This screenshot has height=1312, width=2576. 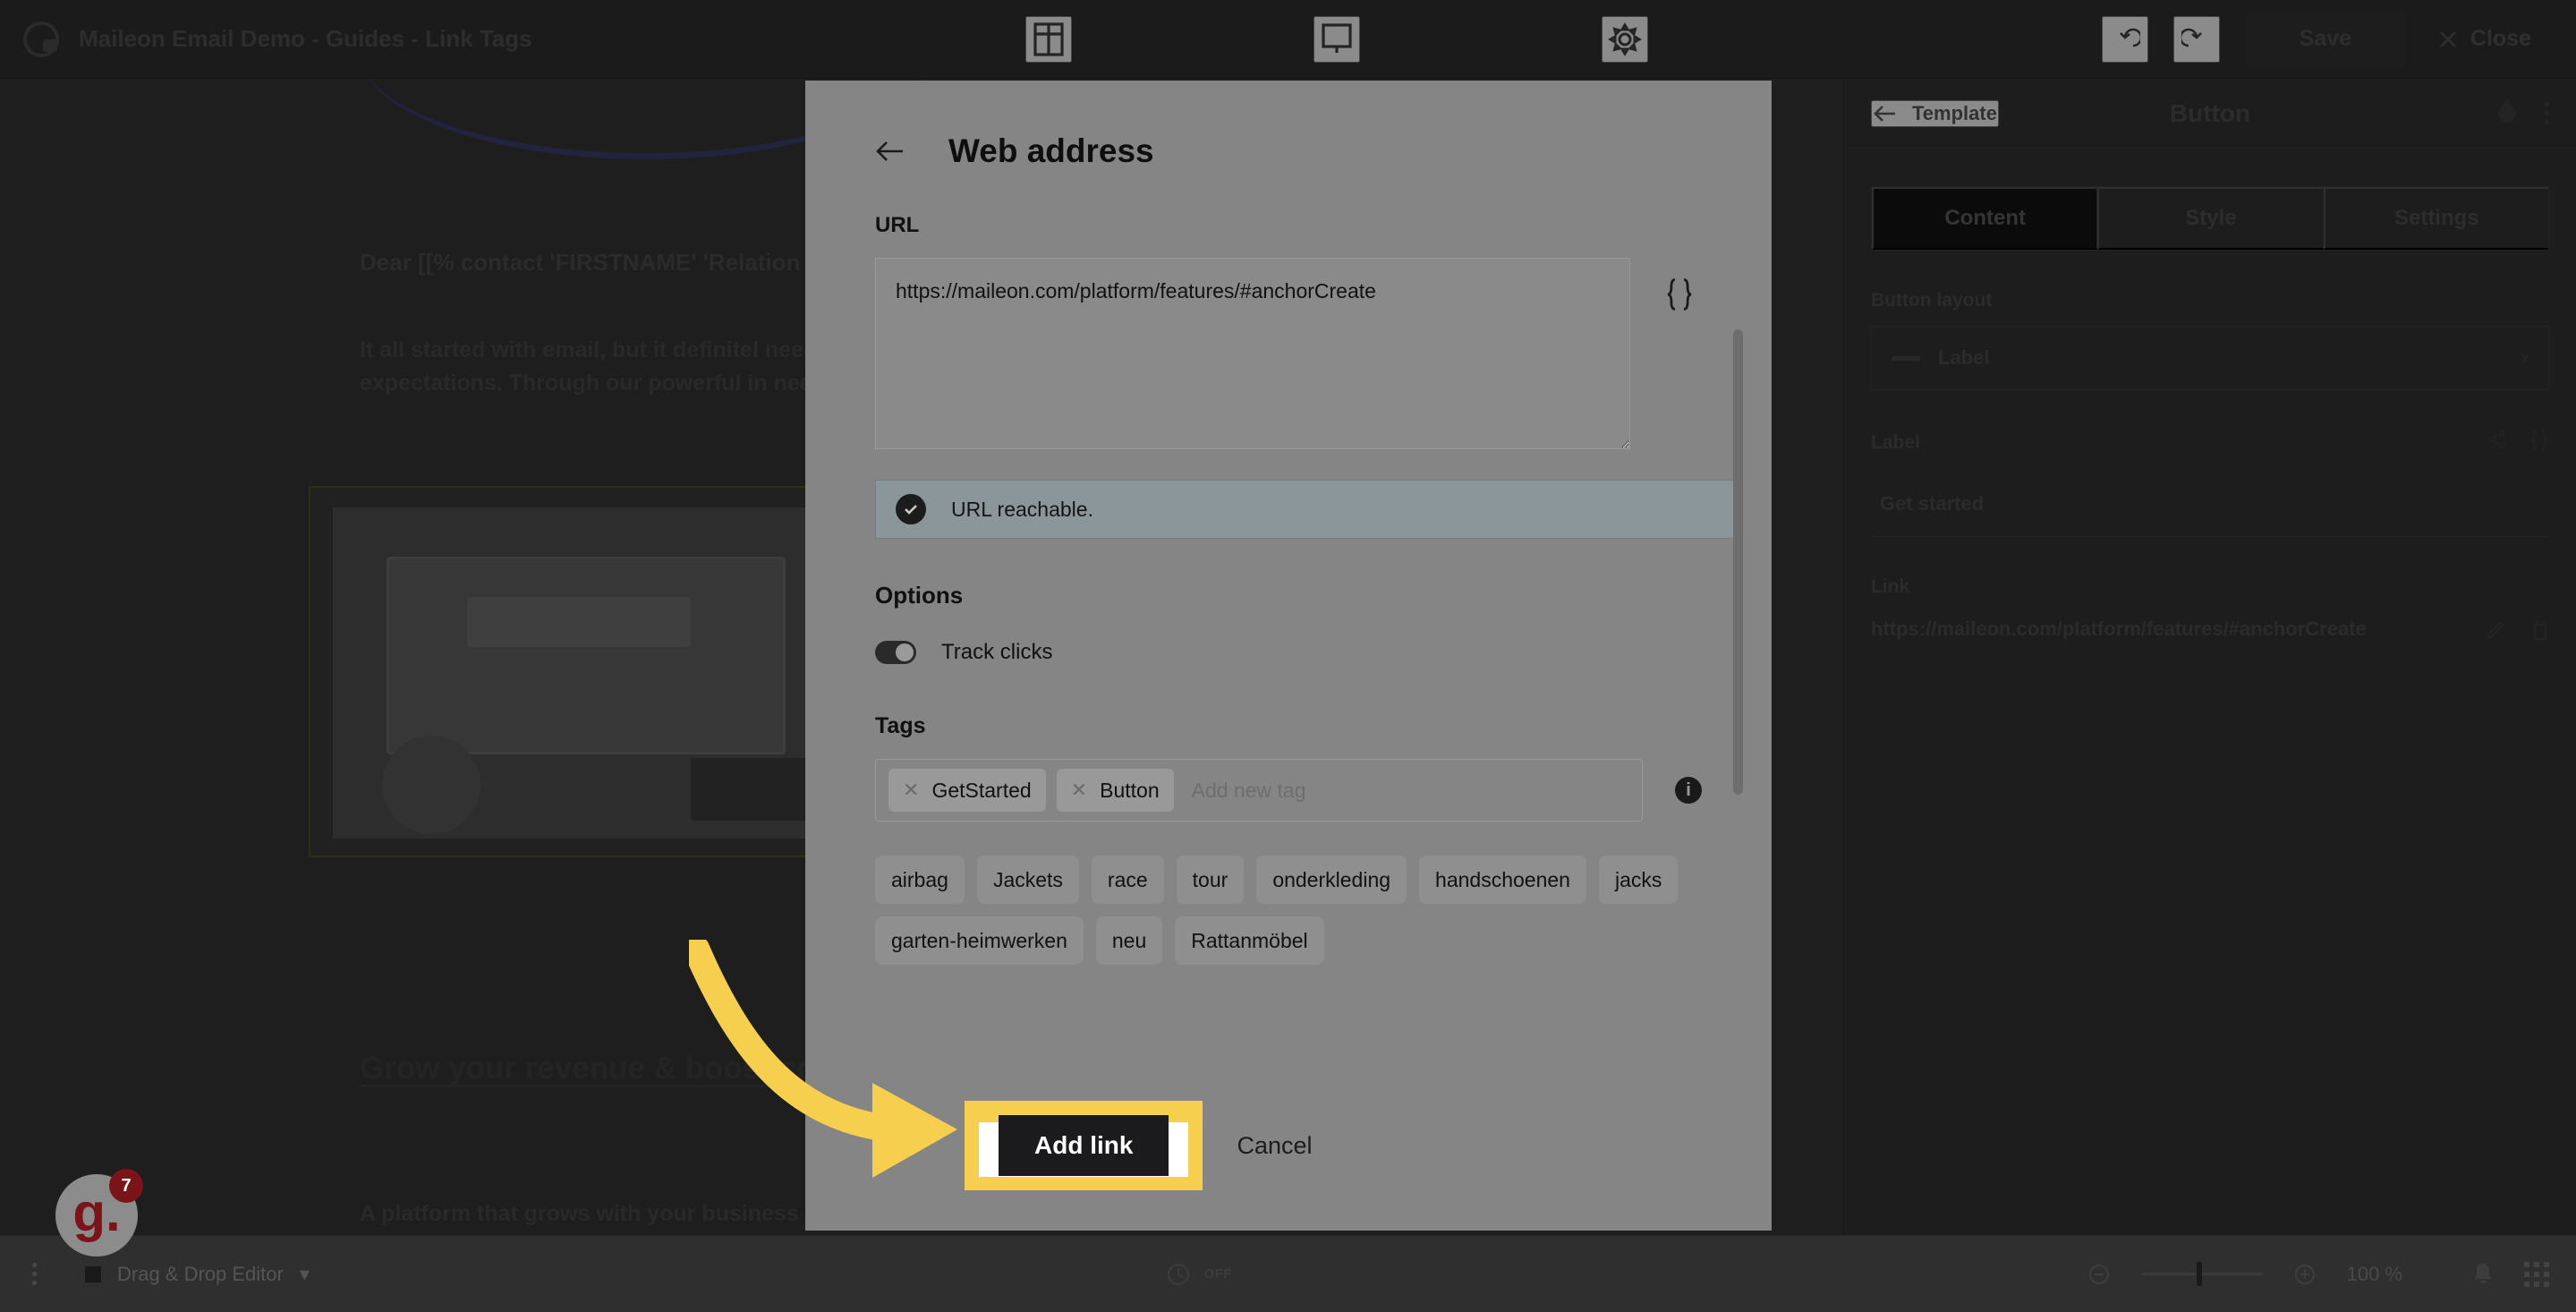 What do you see at coordinates (1738, 562) in the screenshot?
I see `dialog-scrollbar` at bounding box center [1738, 562].